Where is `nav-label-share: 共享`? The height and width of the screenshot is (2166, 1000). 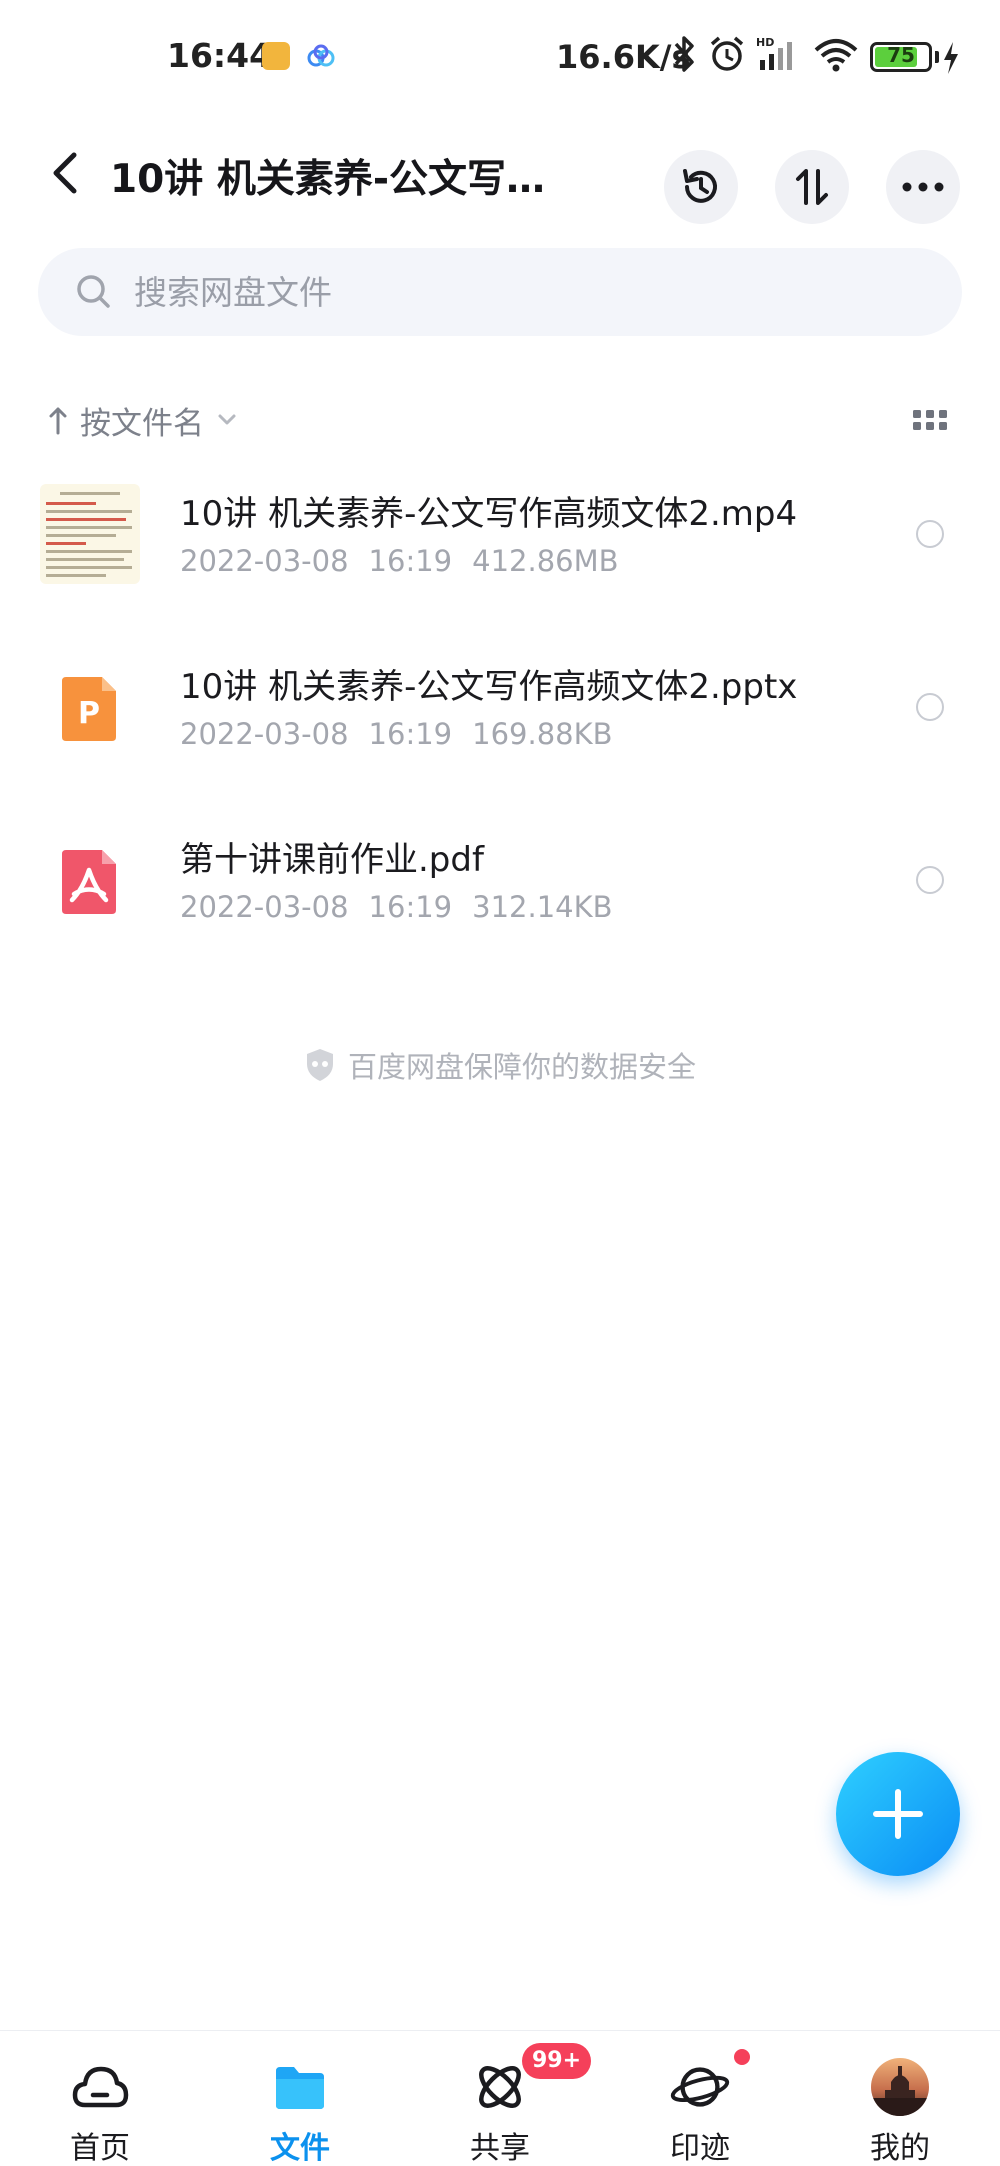
nav-label-share: 共享 is located at coordinates (500, 2148).